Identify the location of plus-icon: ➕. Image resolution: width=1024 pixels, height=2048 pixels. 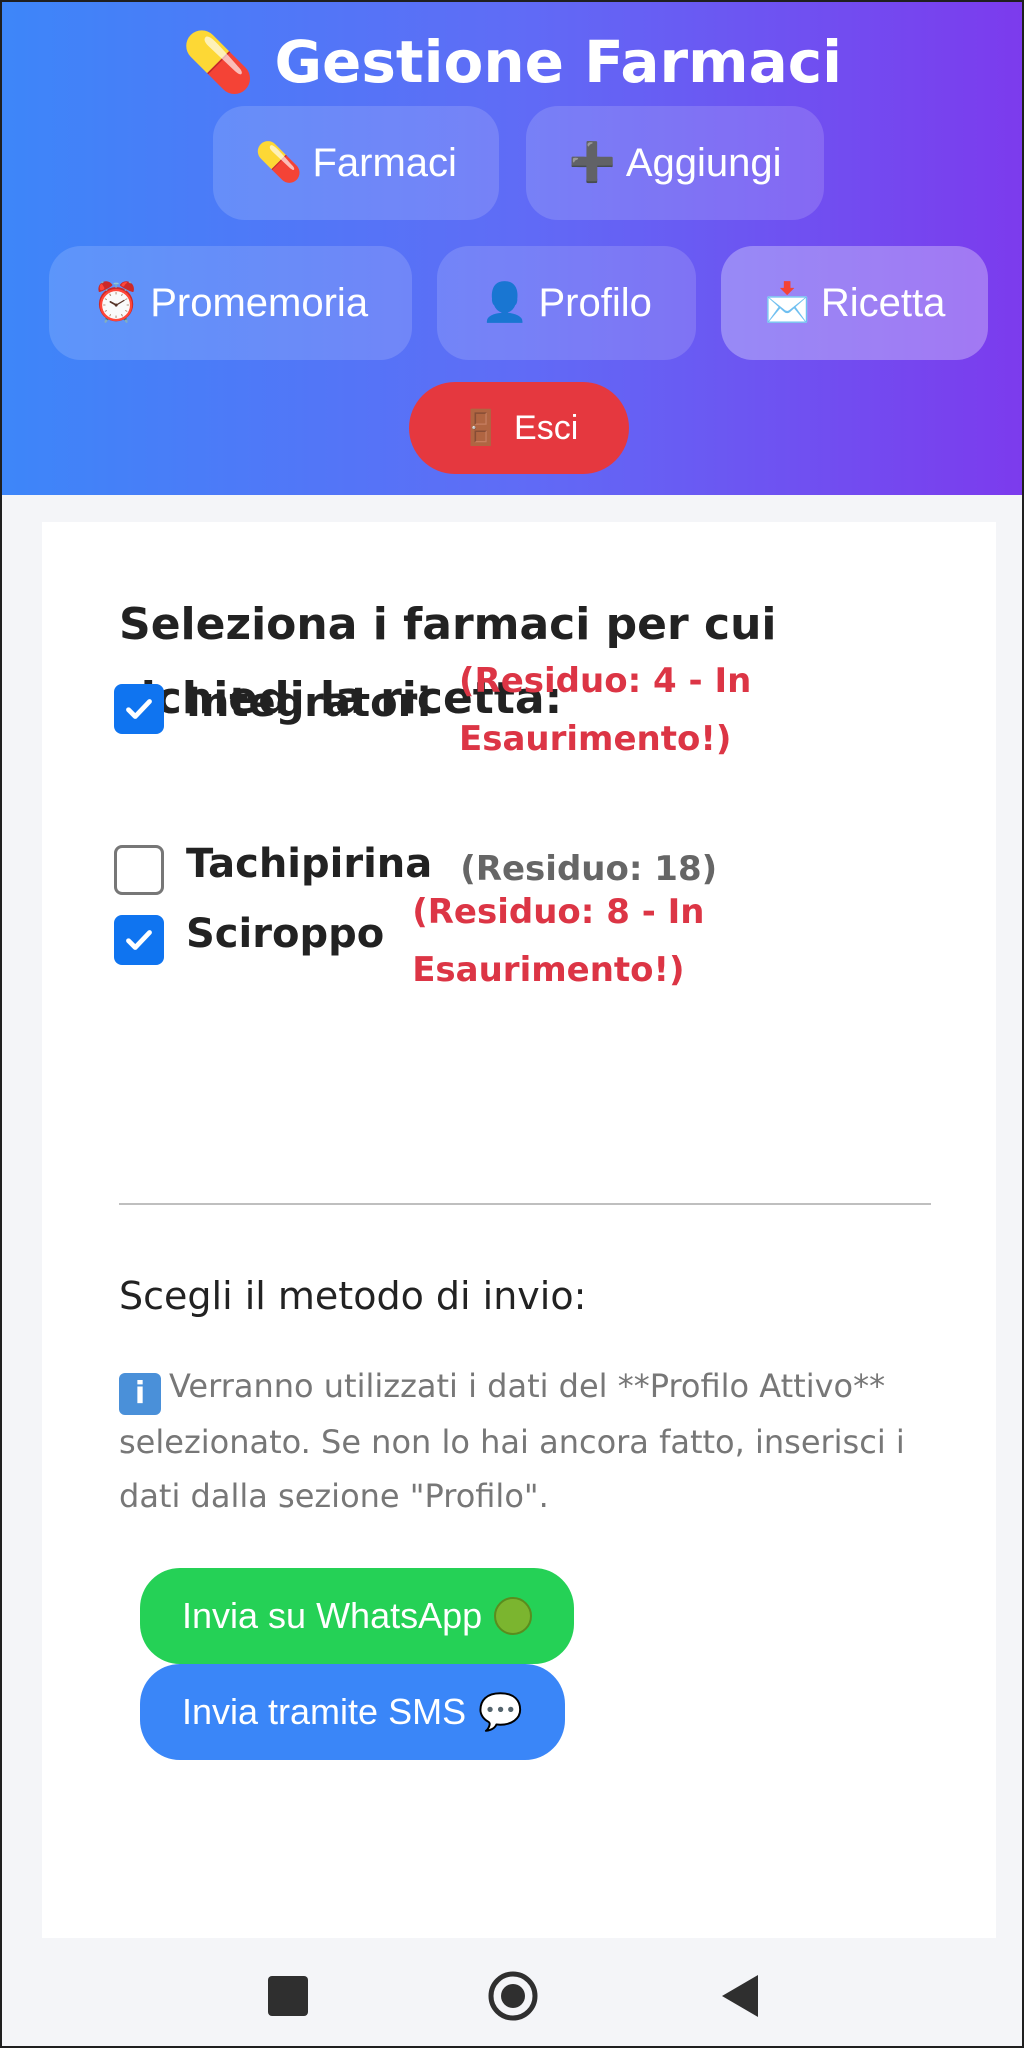
(592, 163).